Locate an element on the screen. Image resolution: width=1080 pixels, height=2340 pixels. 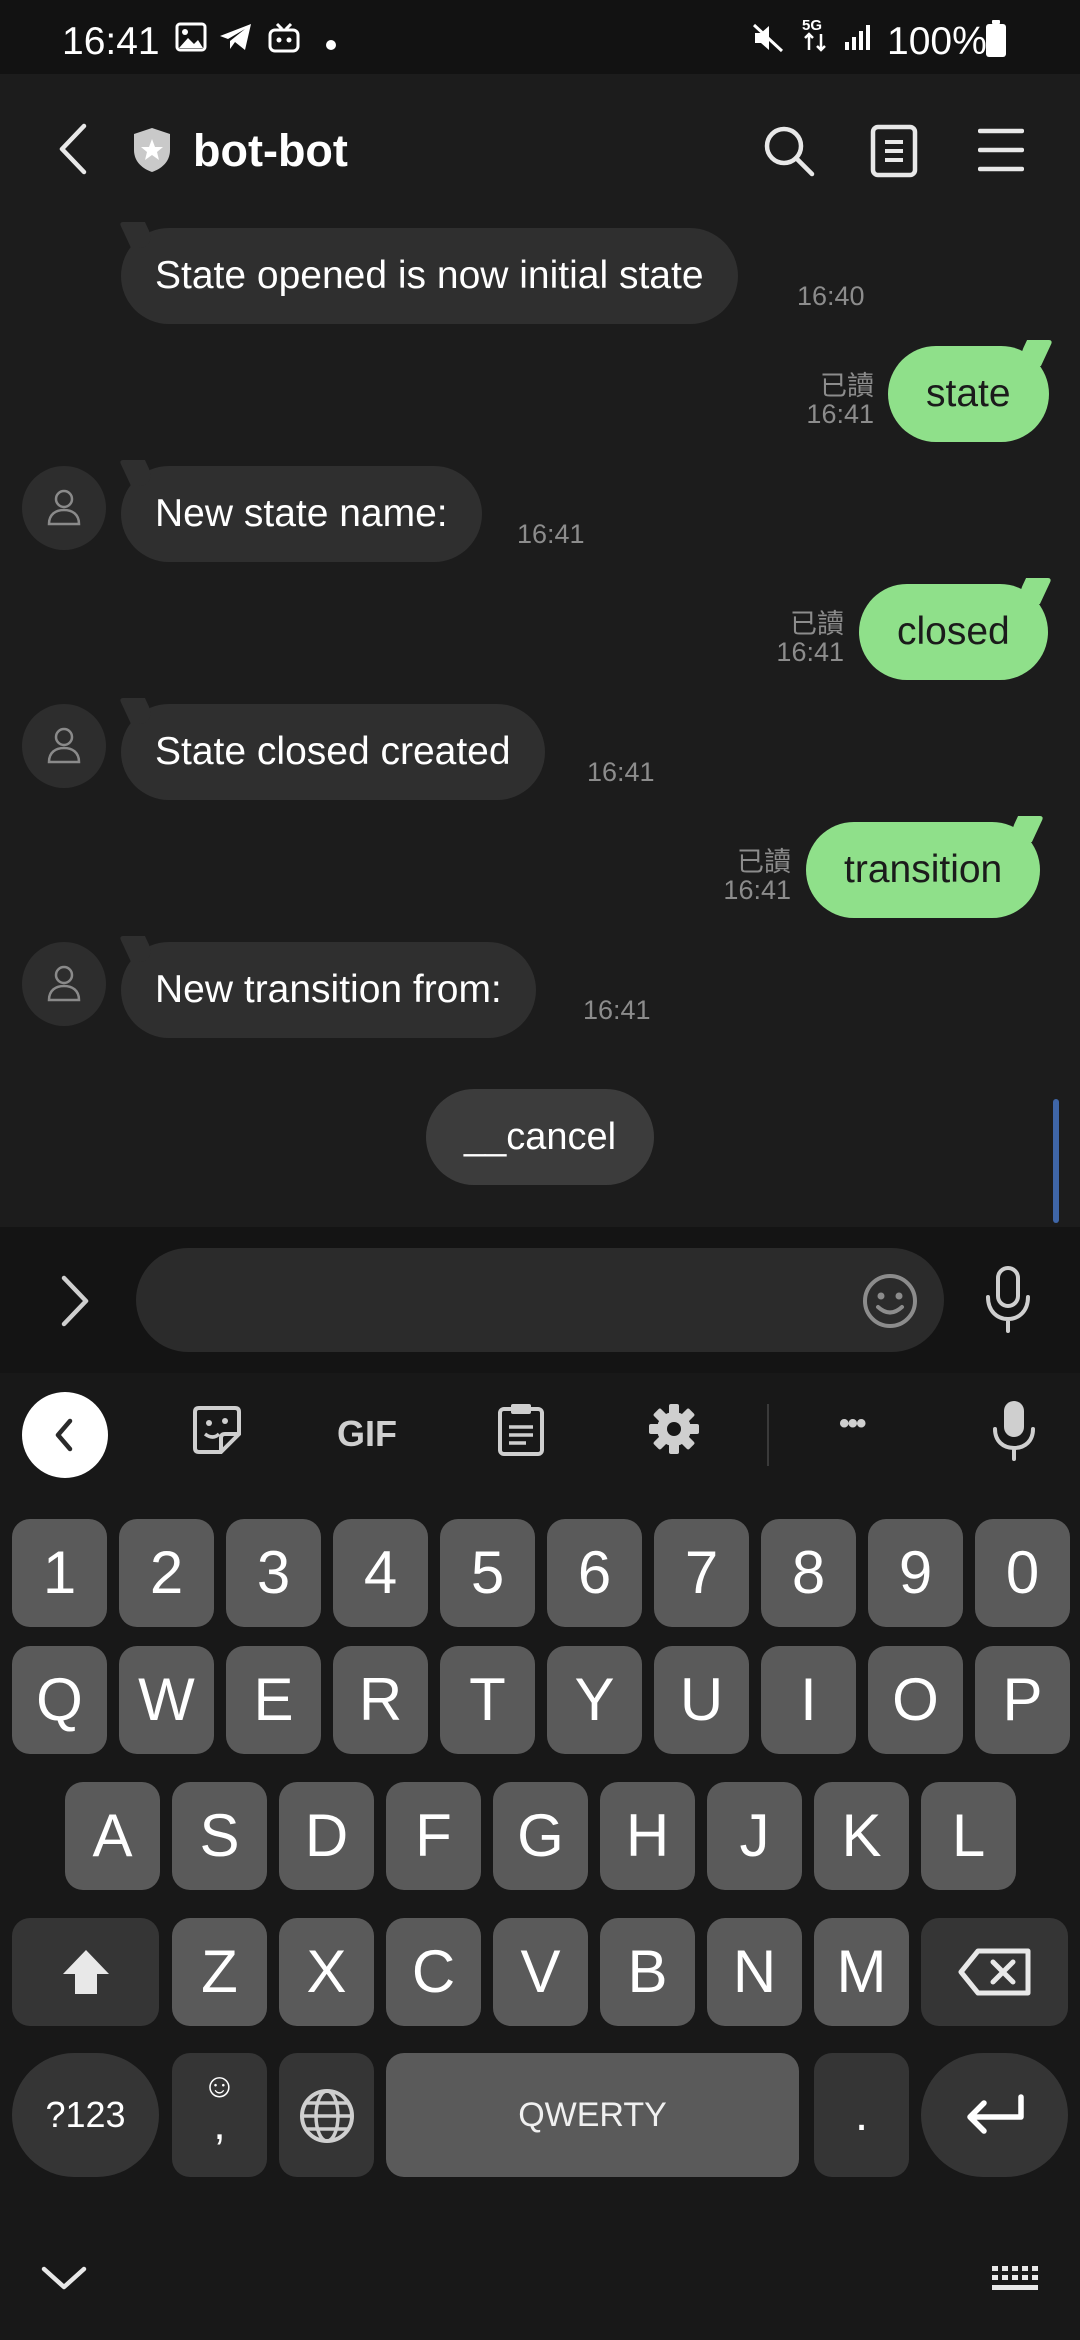
settings-icon is located at coordinates (674, 1429).